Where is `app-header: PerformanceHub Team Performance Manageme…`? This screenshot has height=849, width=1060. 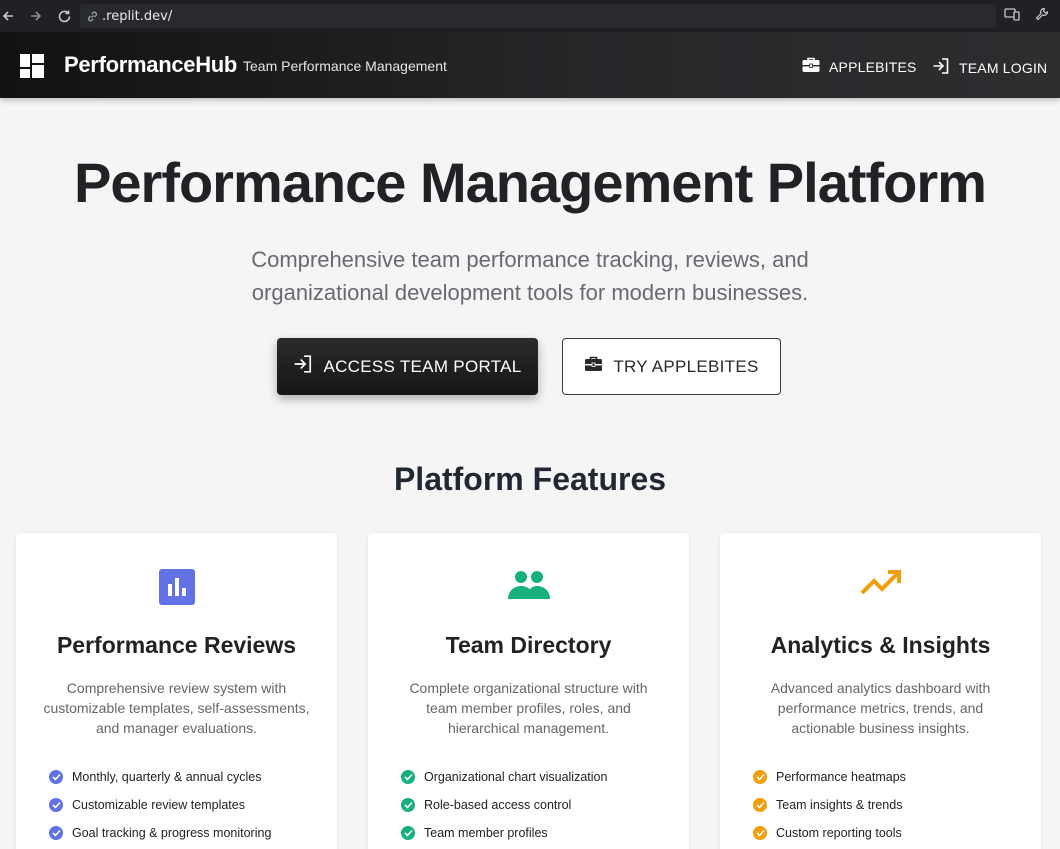 app-header: PerformanceHub Team Performance Manageme… is located at coordinates (530, 65).